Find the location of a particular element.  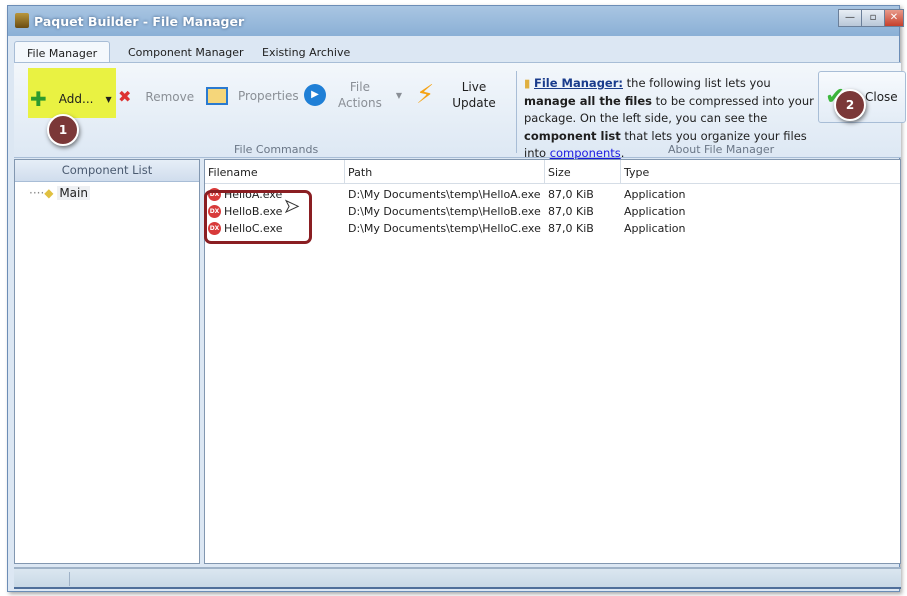

annotation-badge-1: 1 is located at coordinates (63, 130).